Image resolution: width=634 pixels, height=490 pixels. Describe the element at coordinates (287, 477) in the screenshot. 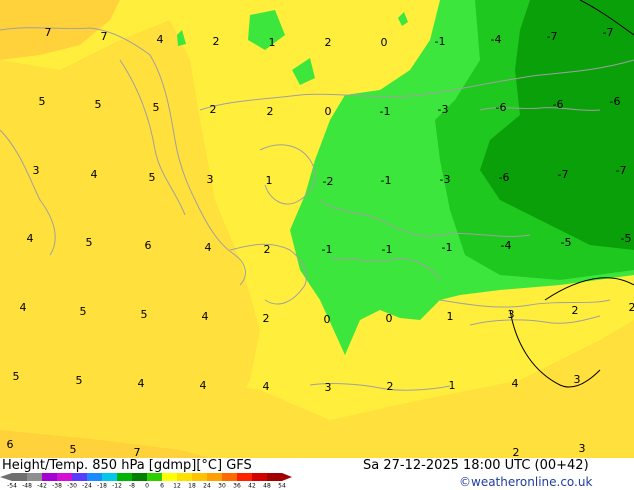

I see `colorbar-right-arrow` at that location.